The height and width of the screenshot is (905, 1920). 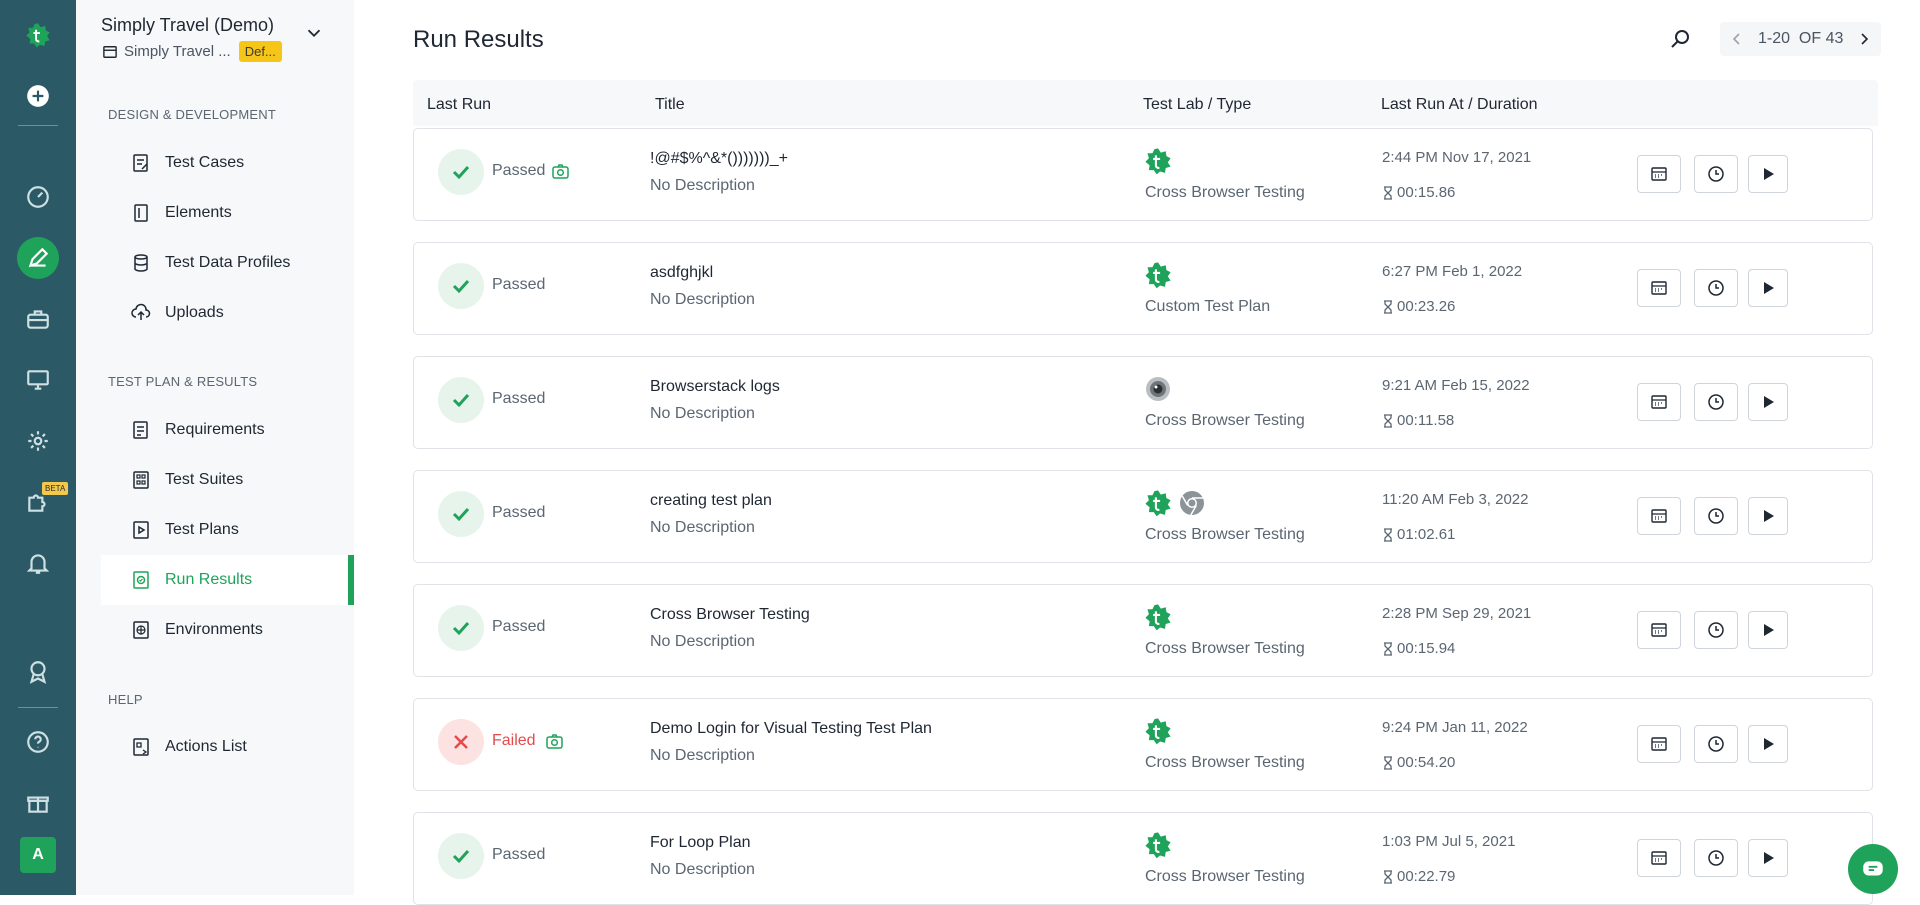 I want to click on develop-icon, so click(x=38, y=258).